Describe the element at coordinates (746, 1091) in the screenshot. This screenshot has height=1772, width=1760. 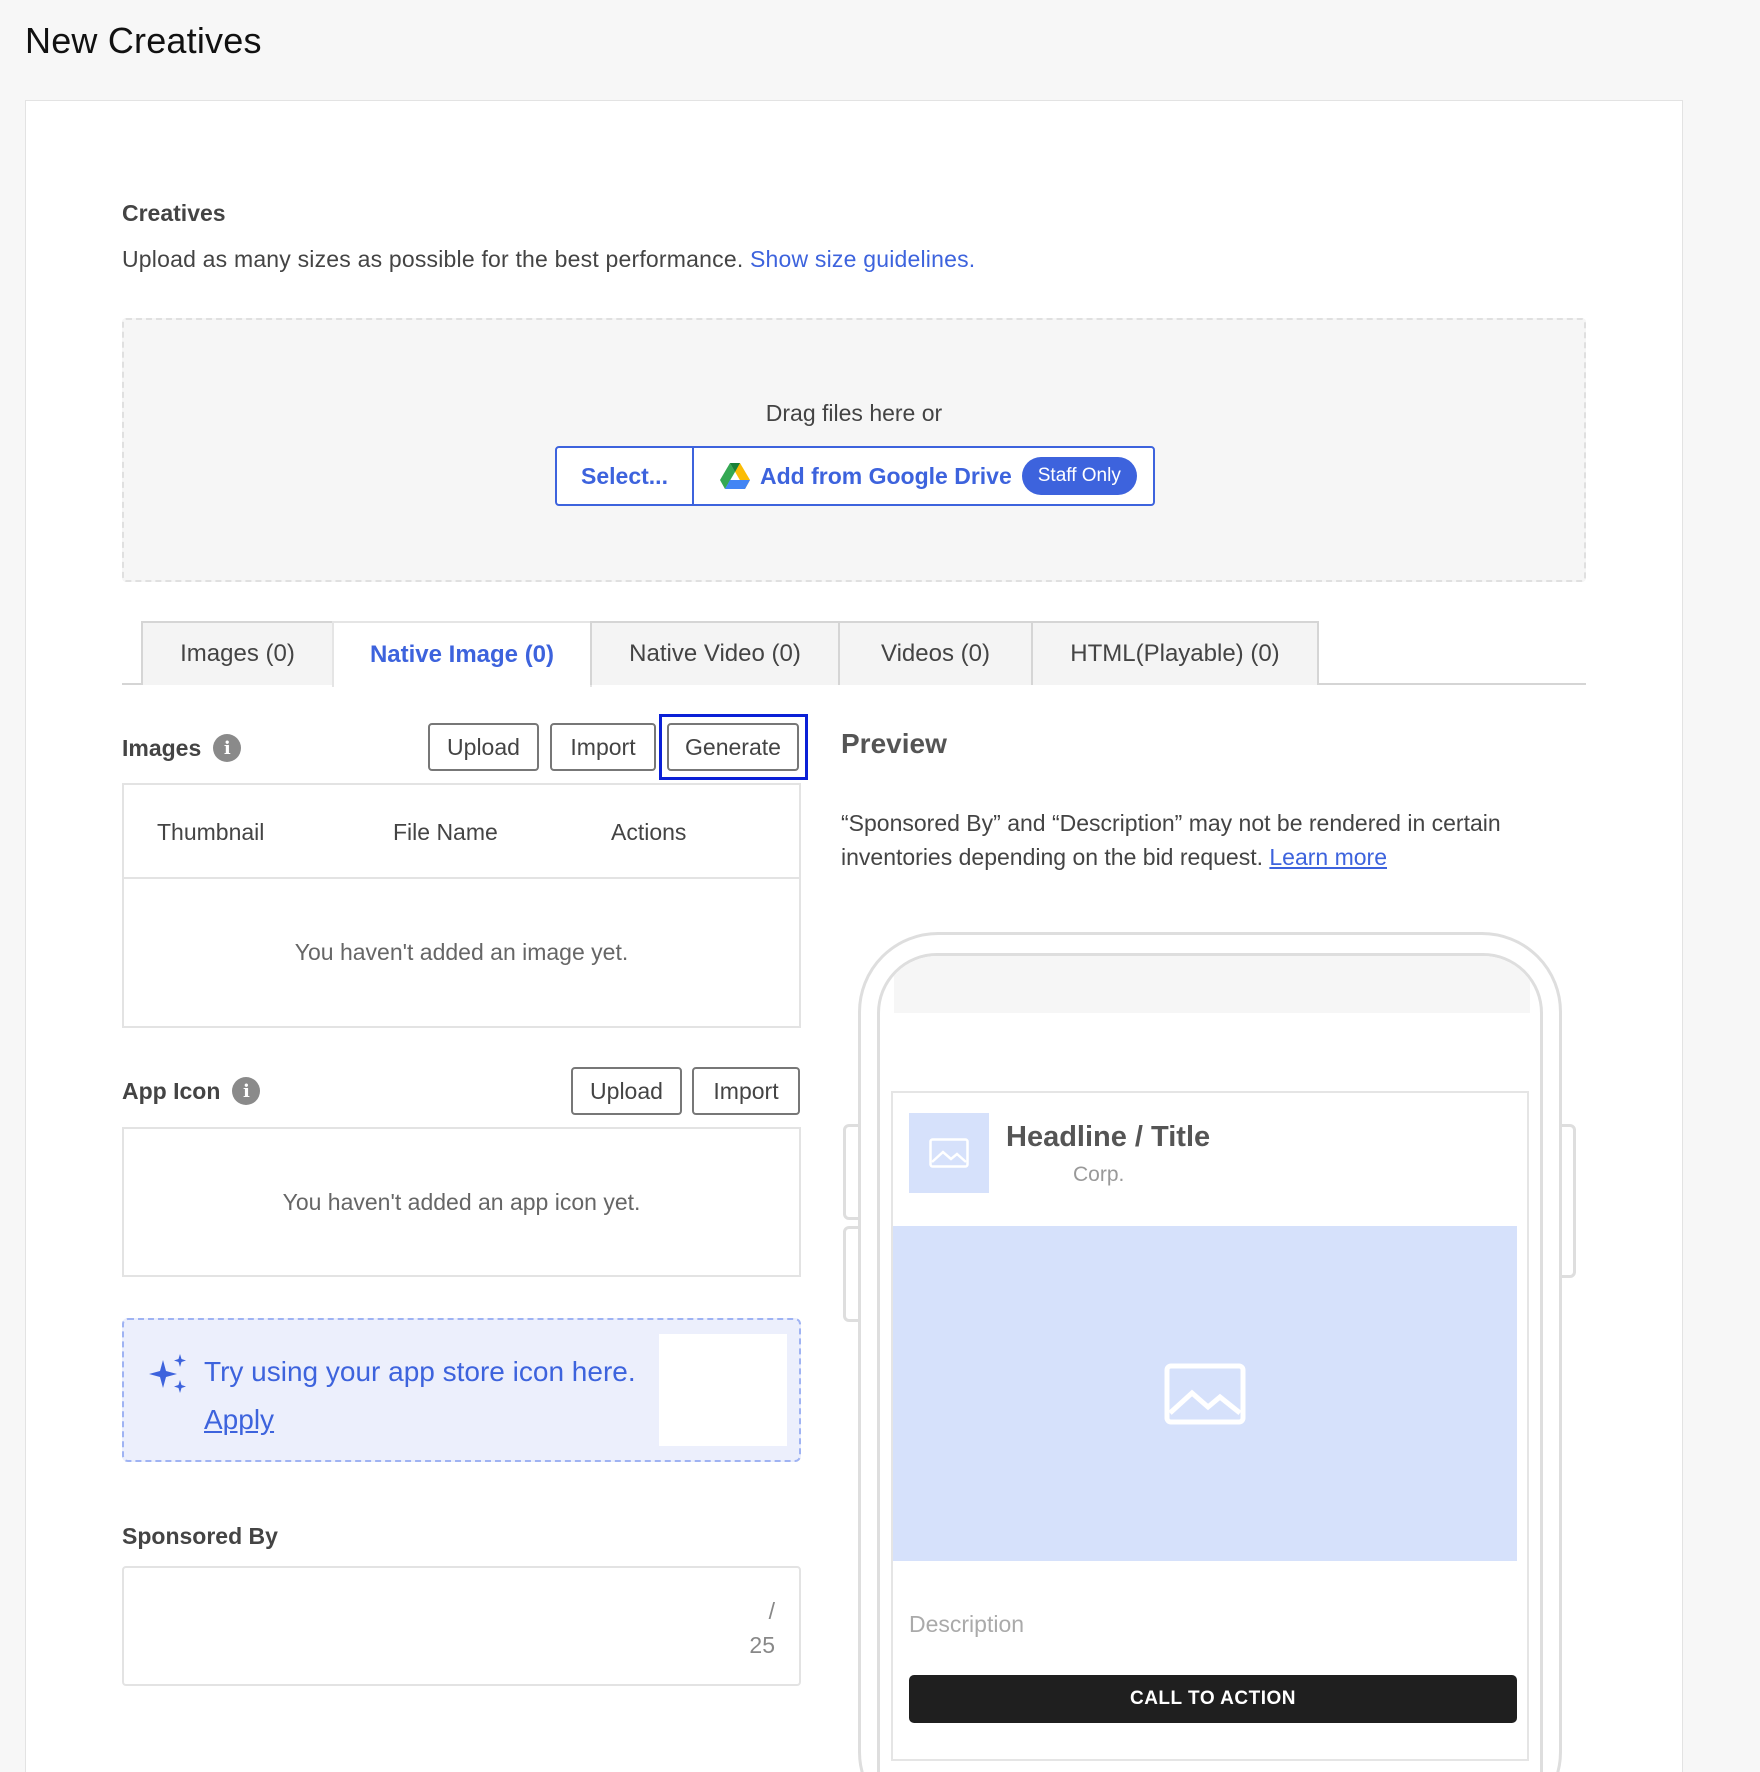
I see `app-icon-import-button: Import` at that location.